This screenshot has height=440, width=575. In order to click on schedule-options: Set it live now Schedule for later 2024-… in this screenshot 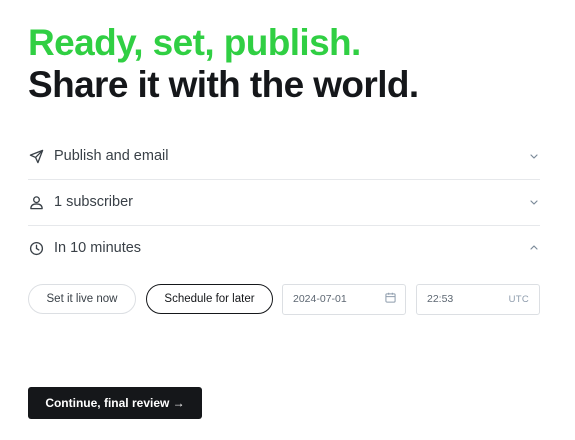, I will do `click(284, 299)`.